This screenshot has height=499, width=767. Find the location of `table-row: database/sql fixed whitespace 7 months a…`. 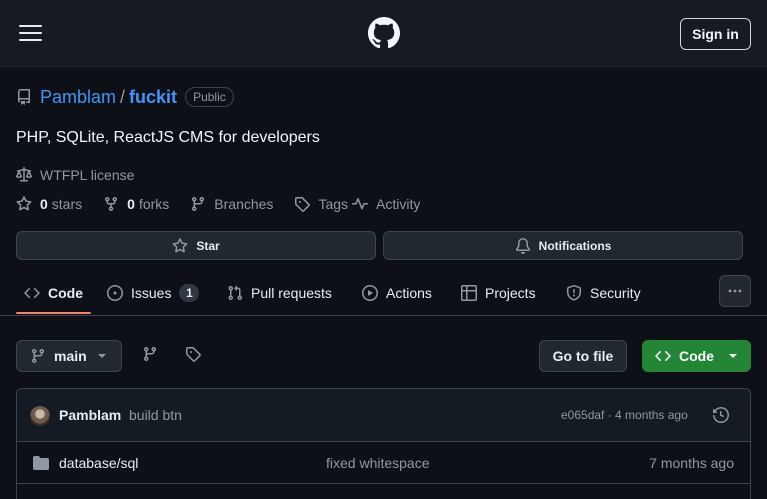

table-row: database/sql fixed whitespace 7 months a… is located at coordinates (383, 463).